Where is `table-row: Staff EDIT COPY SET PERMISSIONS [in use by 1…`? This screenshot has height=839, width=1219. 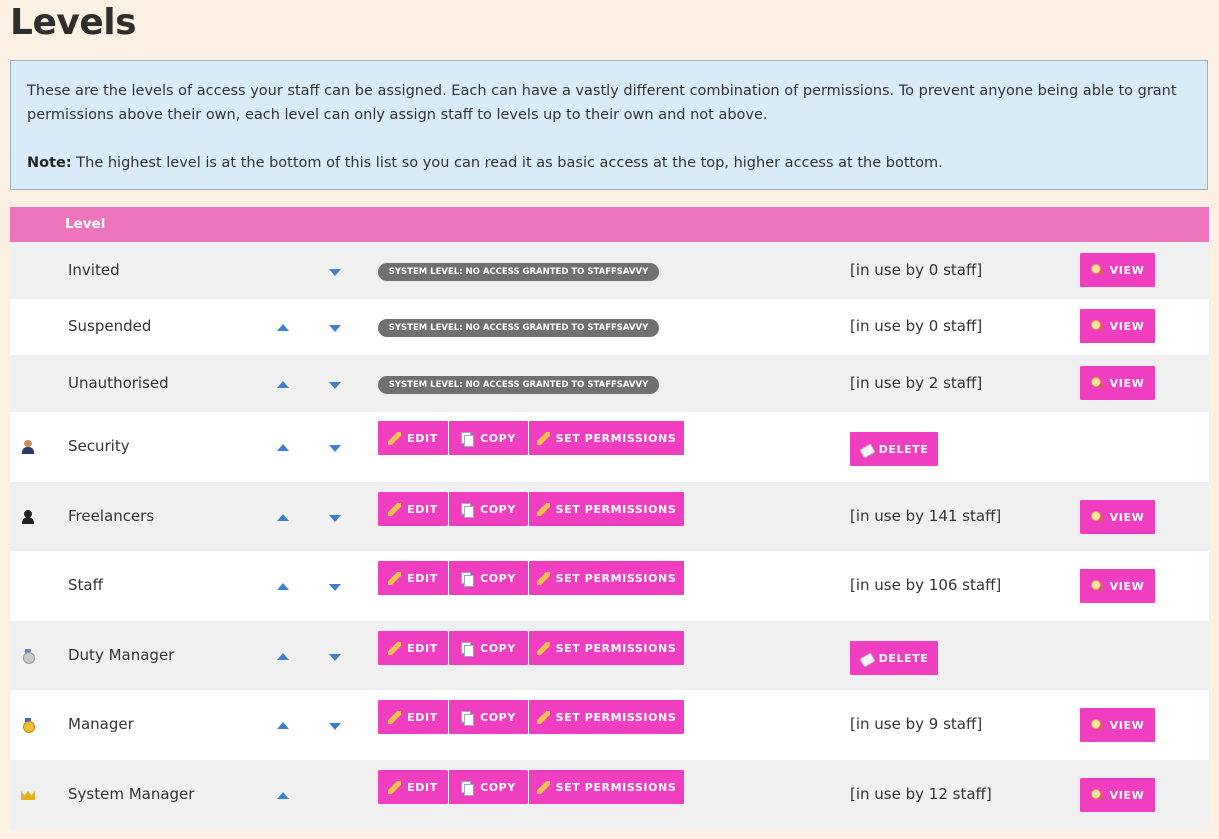
table-row: Staff EDIT COPY SET PERMISSIONS [in use by 1… is located at coordinates (609, 586).